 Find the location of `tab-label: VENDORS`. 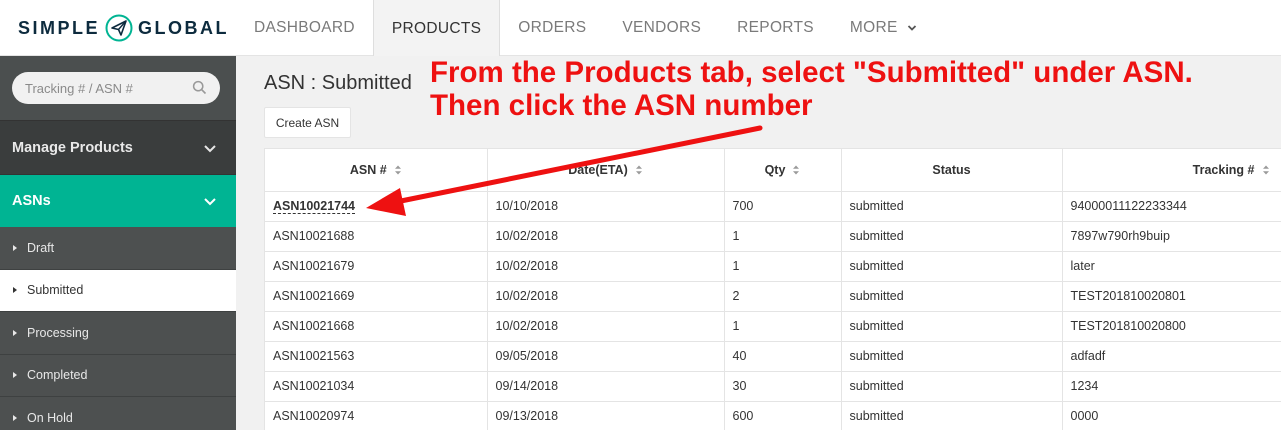

tab-label: VENDORS is located at coordinates (662, 27).